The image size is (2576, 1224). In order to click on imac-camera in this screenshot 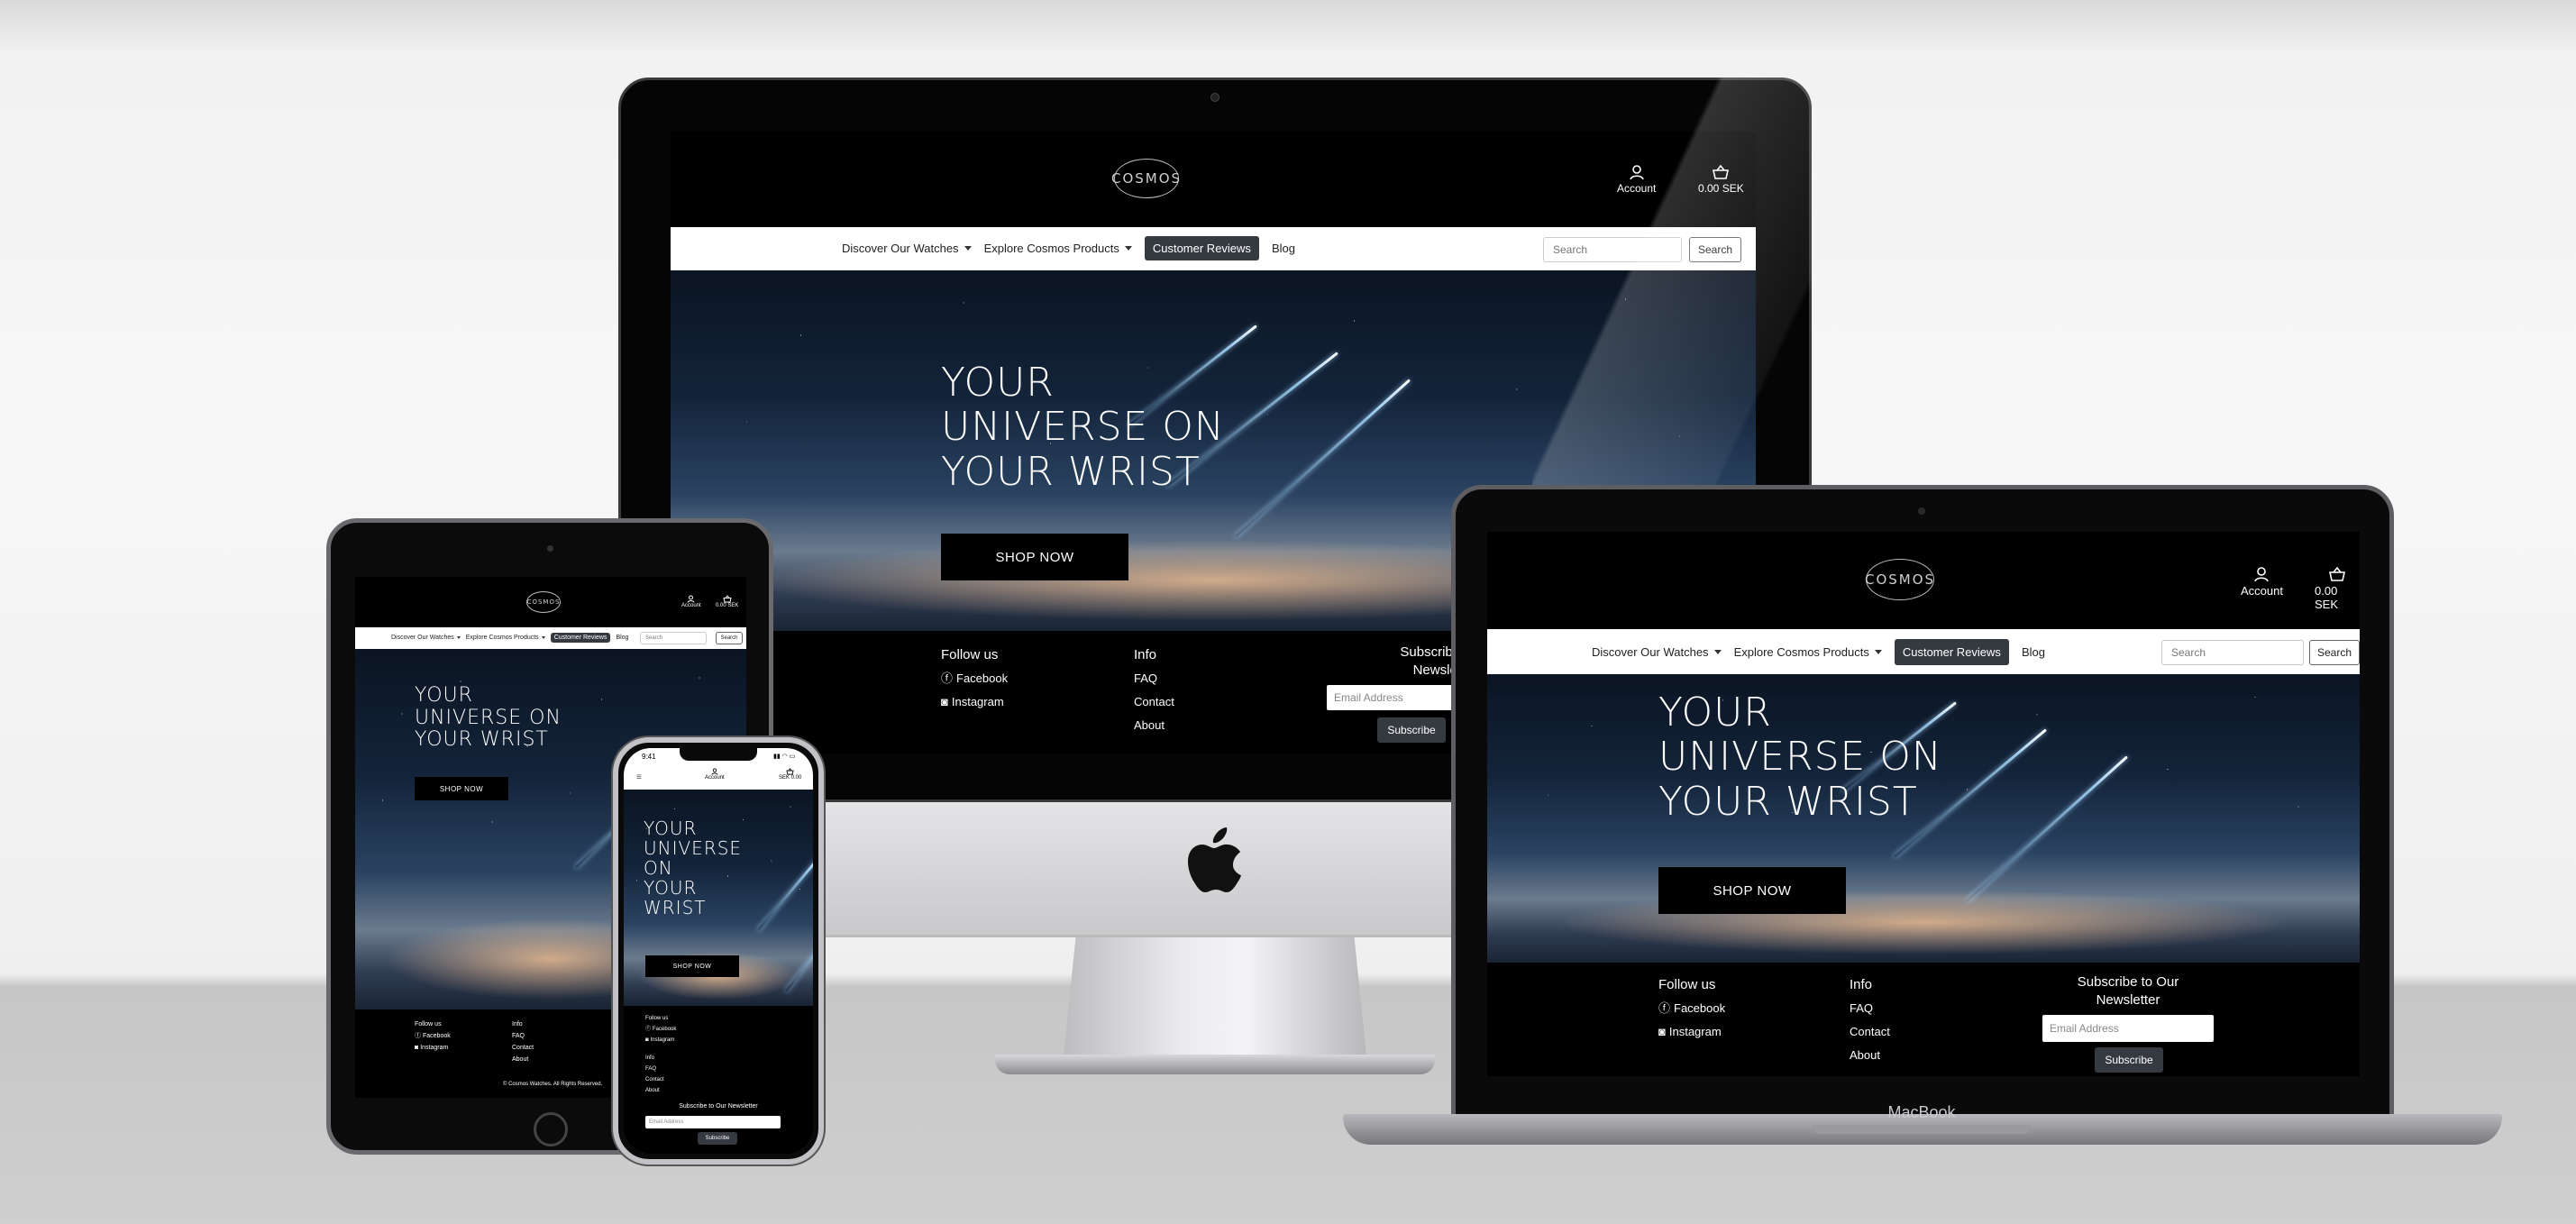, I will do `click(1214, 98)`.